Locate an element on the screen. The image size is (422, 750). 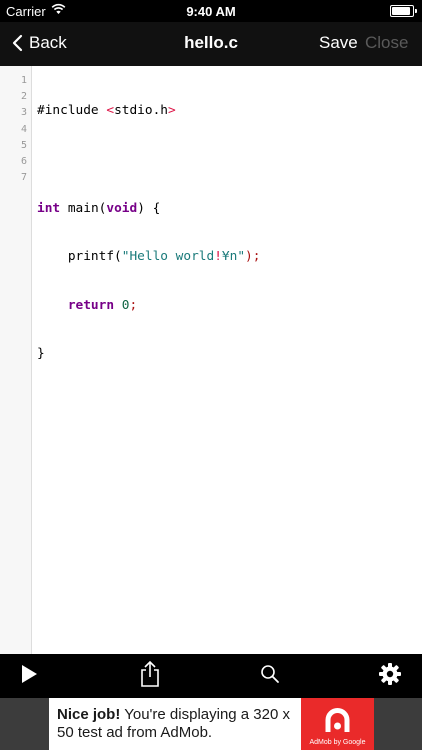
code-token: main( is located at coordinates (83, 208).